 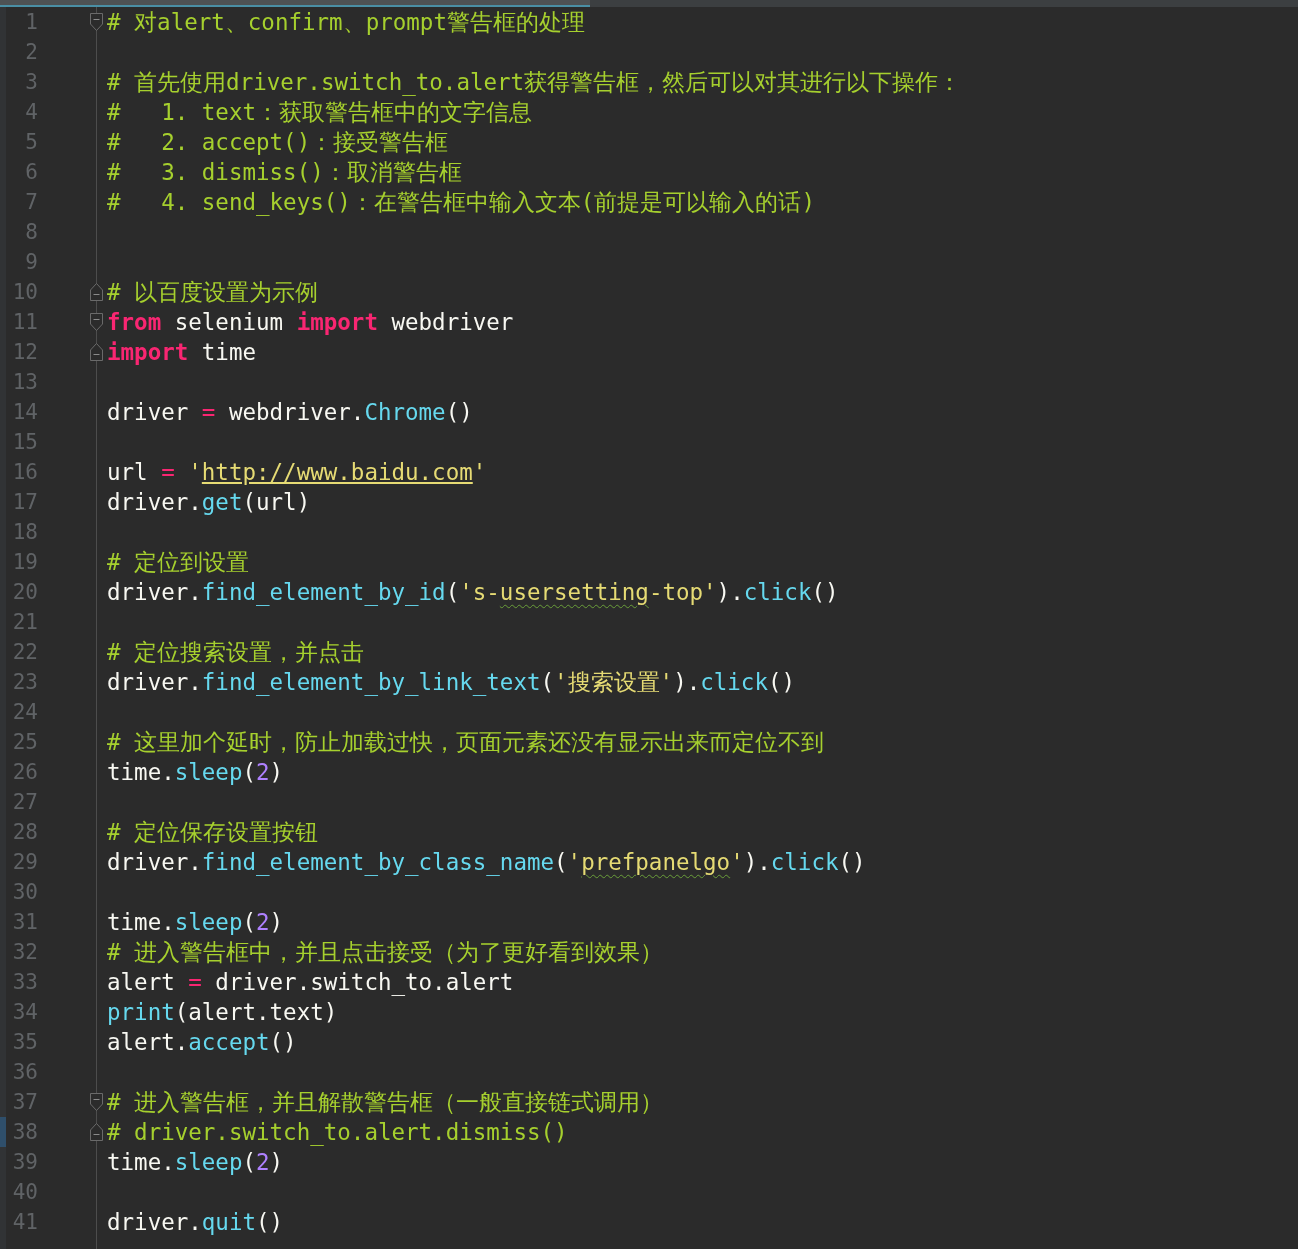 I want to click on code-comment: # 定位到设置, so click(x=178, y=562).